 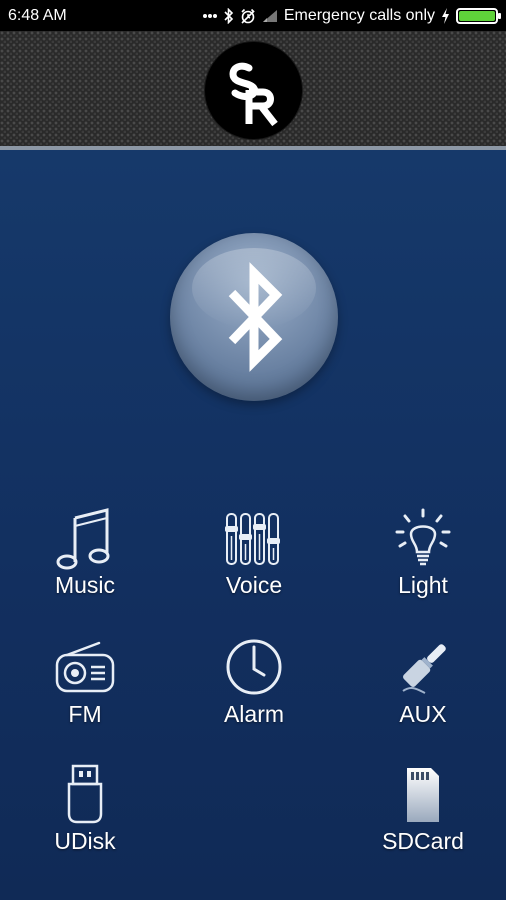 I want to click on charging-icon, so click(x=445, y=15).